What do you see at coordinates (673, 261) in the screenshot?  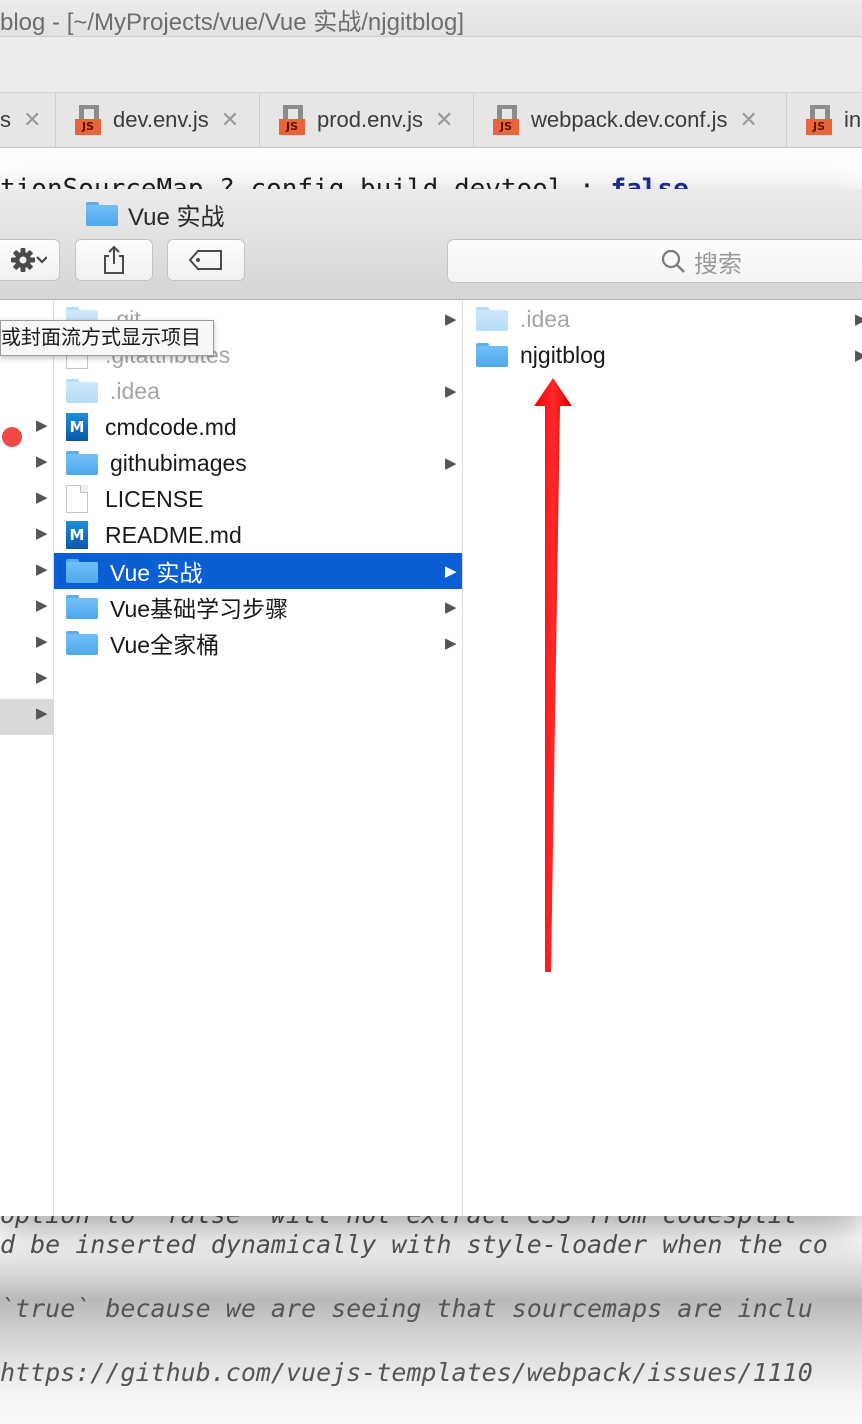 I see `search-icon` at bounding box center [673, 261].